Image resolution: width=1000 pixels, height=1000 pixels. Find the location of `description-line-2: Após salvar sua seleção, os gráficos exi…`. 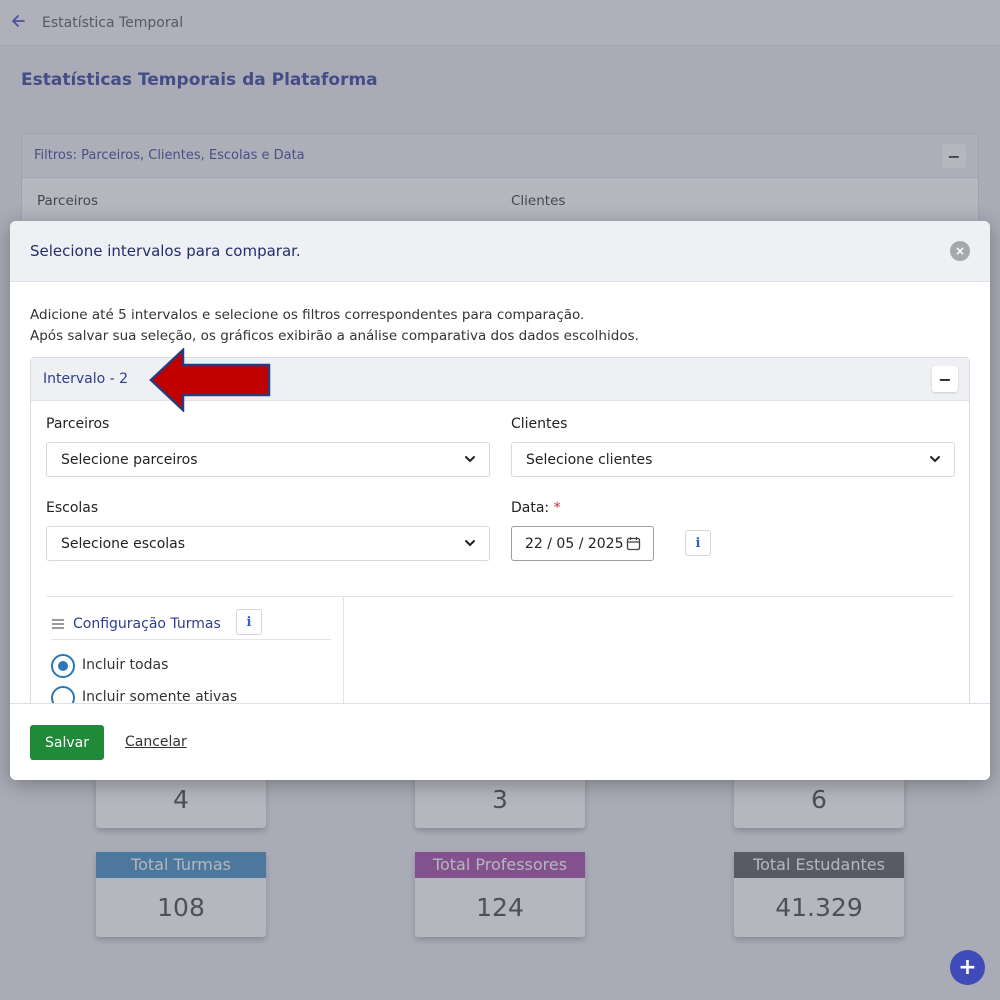

description-line-2: Após salvar sua seleção, os gráficos exi… is located at coordinates (334, 336).